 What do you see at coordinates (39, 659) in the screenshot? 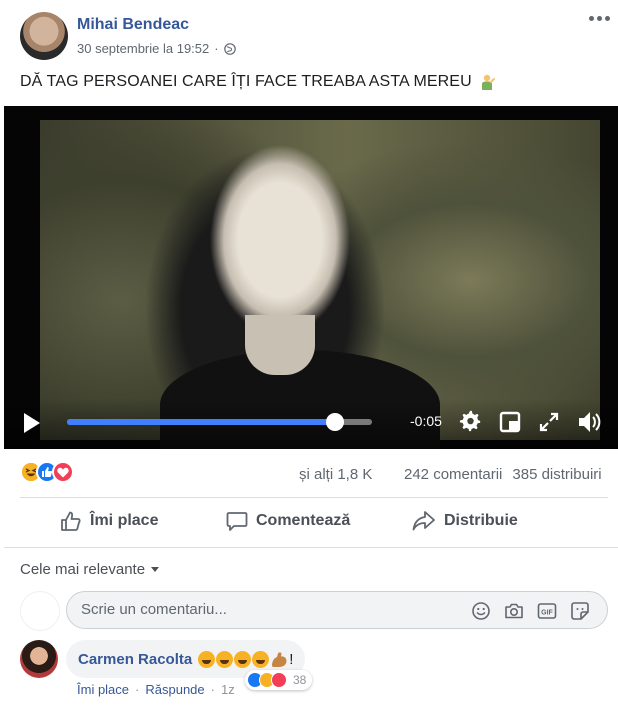
I see `commenter-avatar` at bounding box center [39, 659].